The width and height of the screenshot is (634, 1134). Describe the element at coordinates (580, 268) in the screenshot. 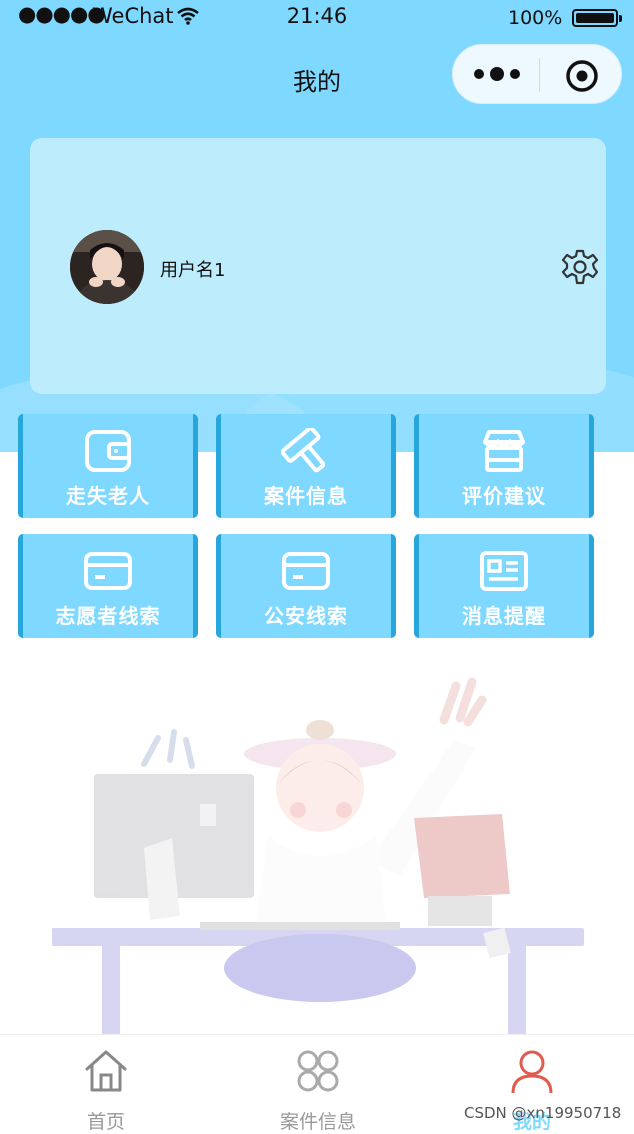

I see `gear-icon` at that location.